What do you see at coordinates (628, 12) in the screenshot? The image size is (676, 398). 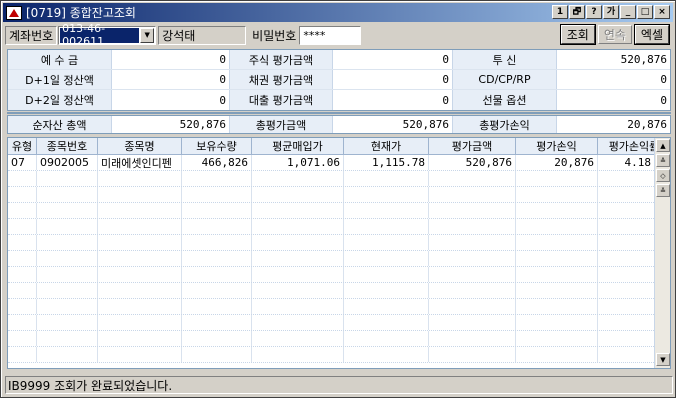 I see `minimize-button: _` at bounding box center [628, 12].